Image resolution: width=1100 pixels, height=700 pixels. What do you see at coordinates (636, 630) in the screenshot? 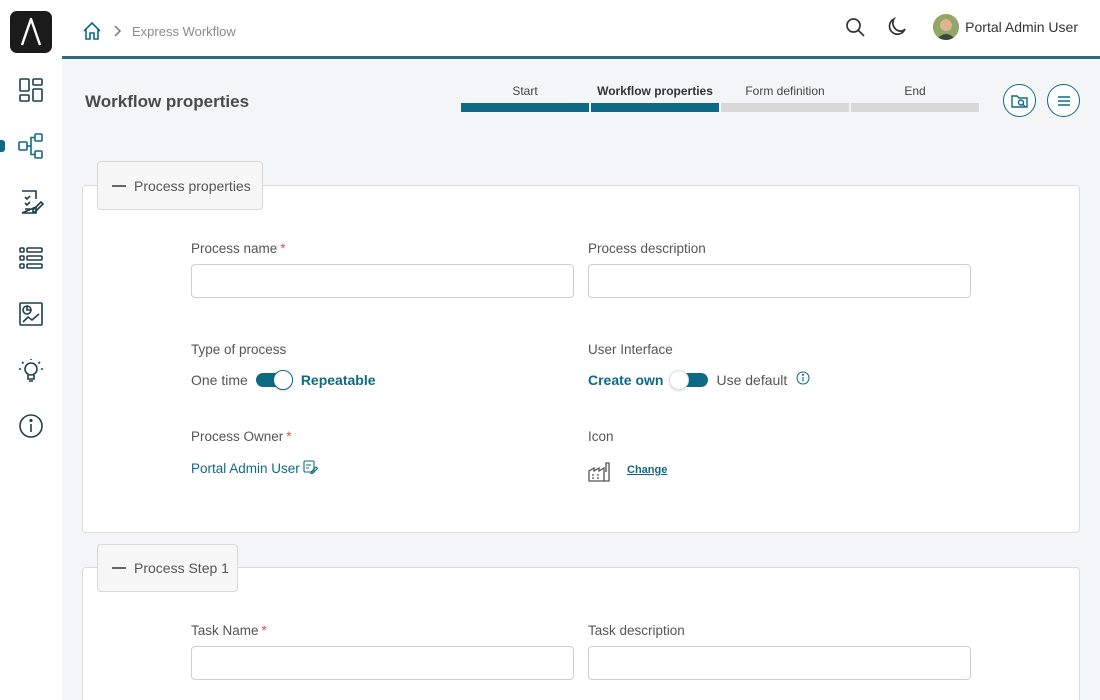
I see `task-description-label: Task description` at bounding box center [636, 630].